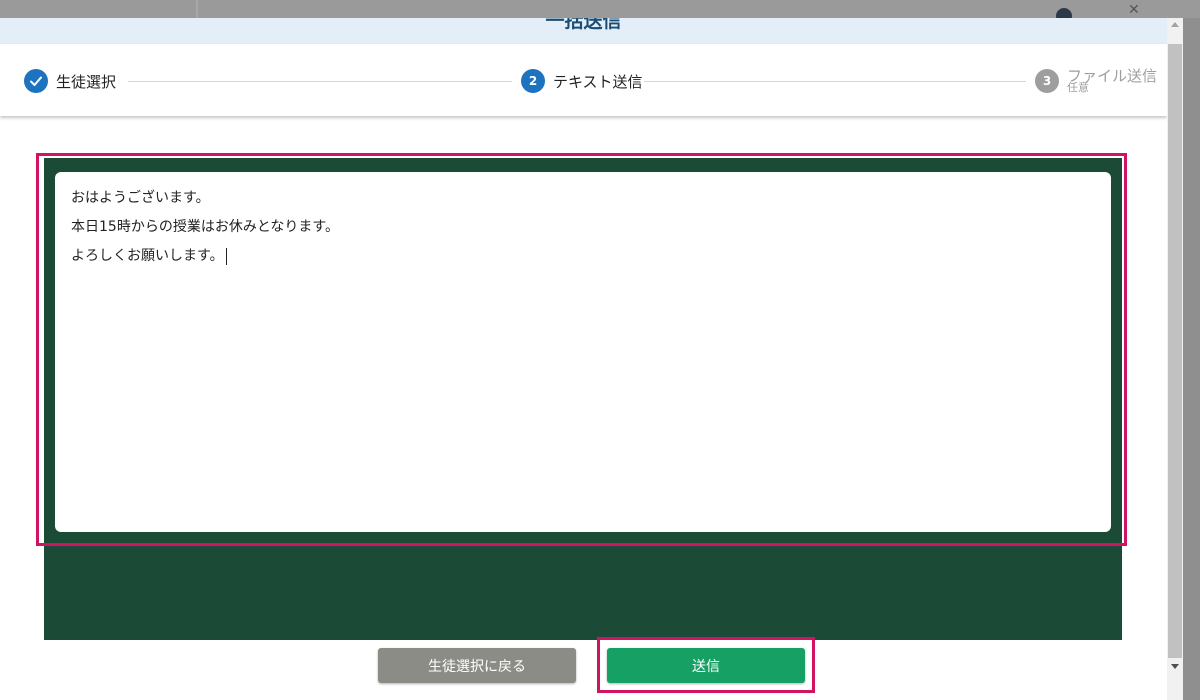 This screenshot has height=700, width=1200. I want to click on modal-title: 一括送信, so click(583, 25).